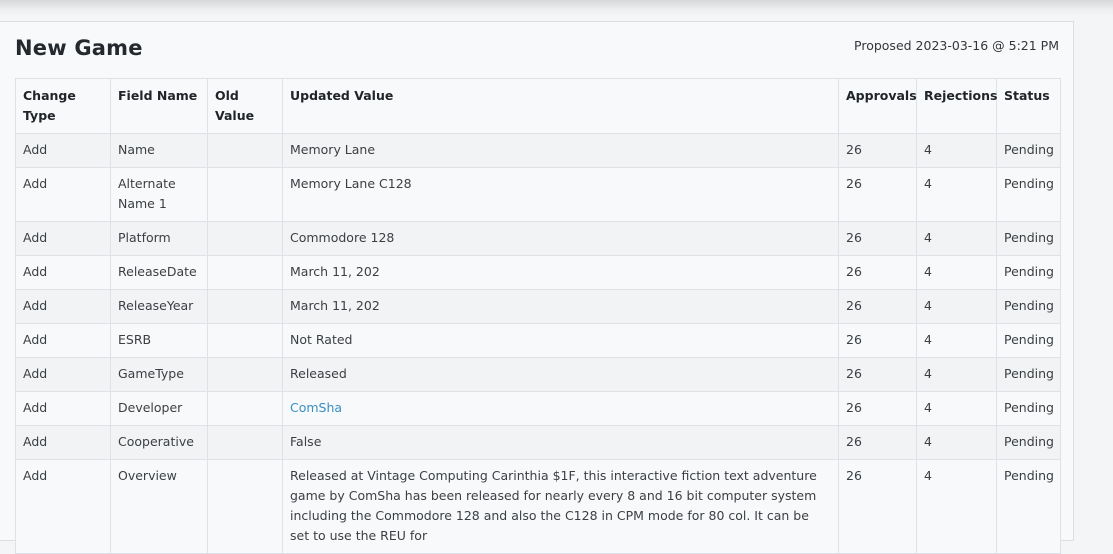 The image size is (1113, 554). I want to click on cell-updated-value: ComSha, so click(560, 408).